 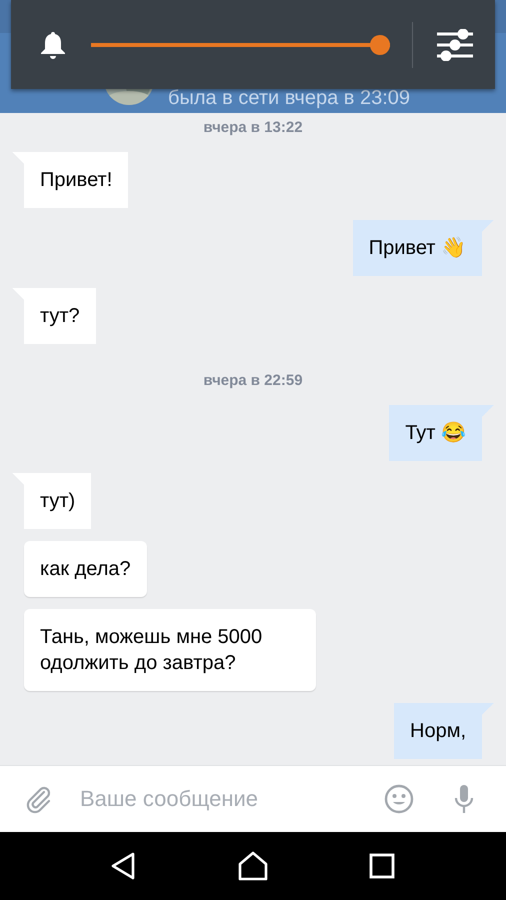 What do you see at coordinates (52, 501) in the screenshot?
I see `incoming-message: тут)` at bounding box center [52, 501].